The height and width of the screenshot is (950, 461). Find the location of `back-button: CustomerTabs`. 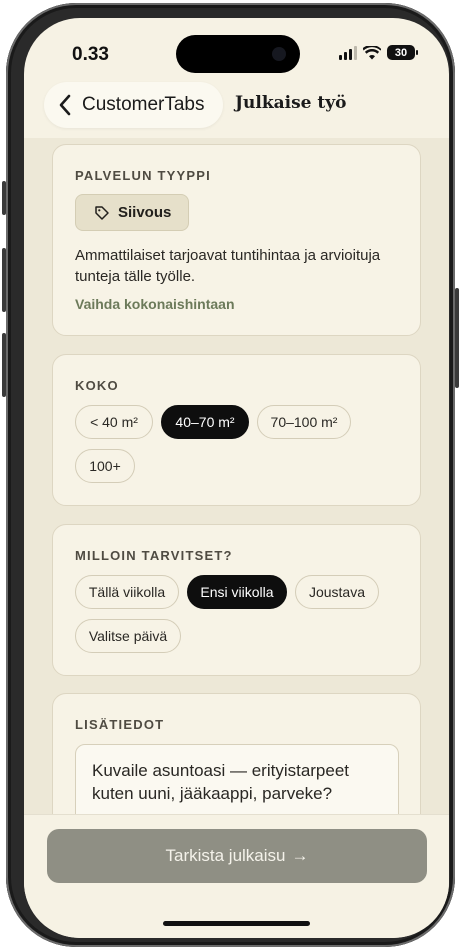

back-button: CustomerTabs is located at coordinates (133, 105).